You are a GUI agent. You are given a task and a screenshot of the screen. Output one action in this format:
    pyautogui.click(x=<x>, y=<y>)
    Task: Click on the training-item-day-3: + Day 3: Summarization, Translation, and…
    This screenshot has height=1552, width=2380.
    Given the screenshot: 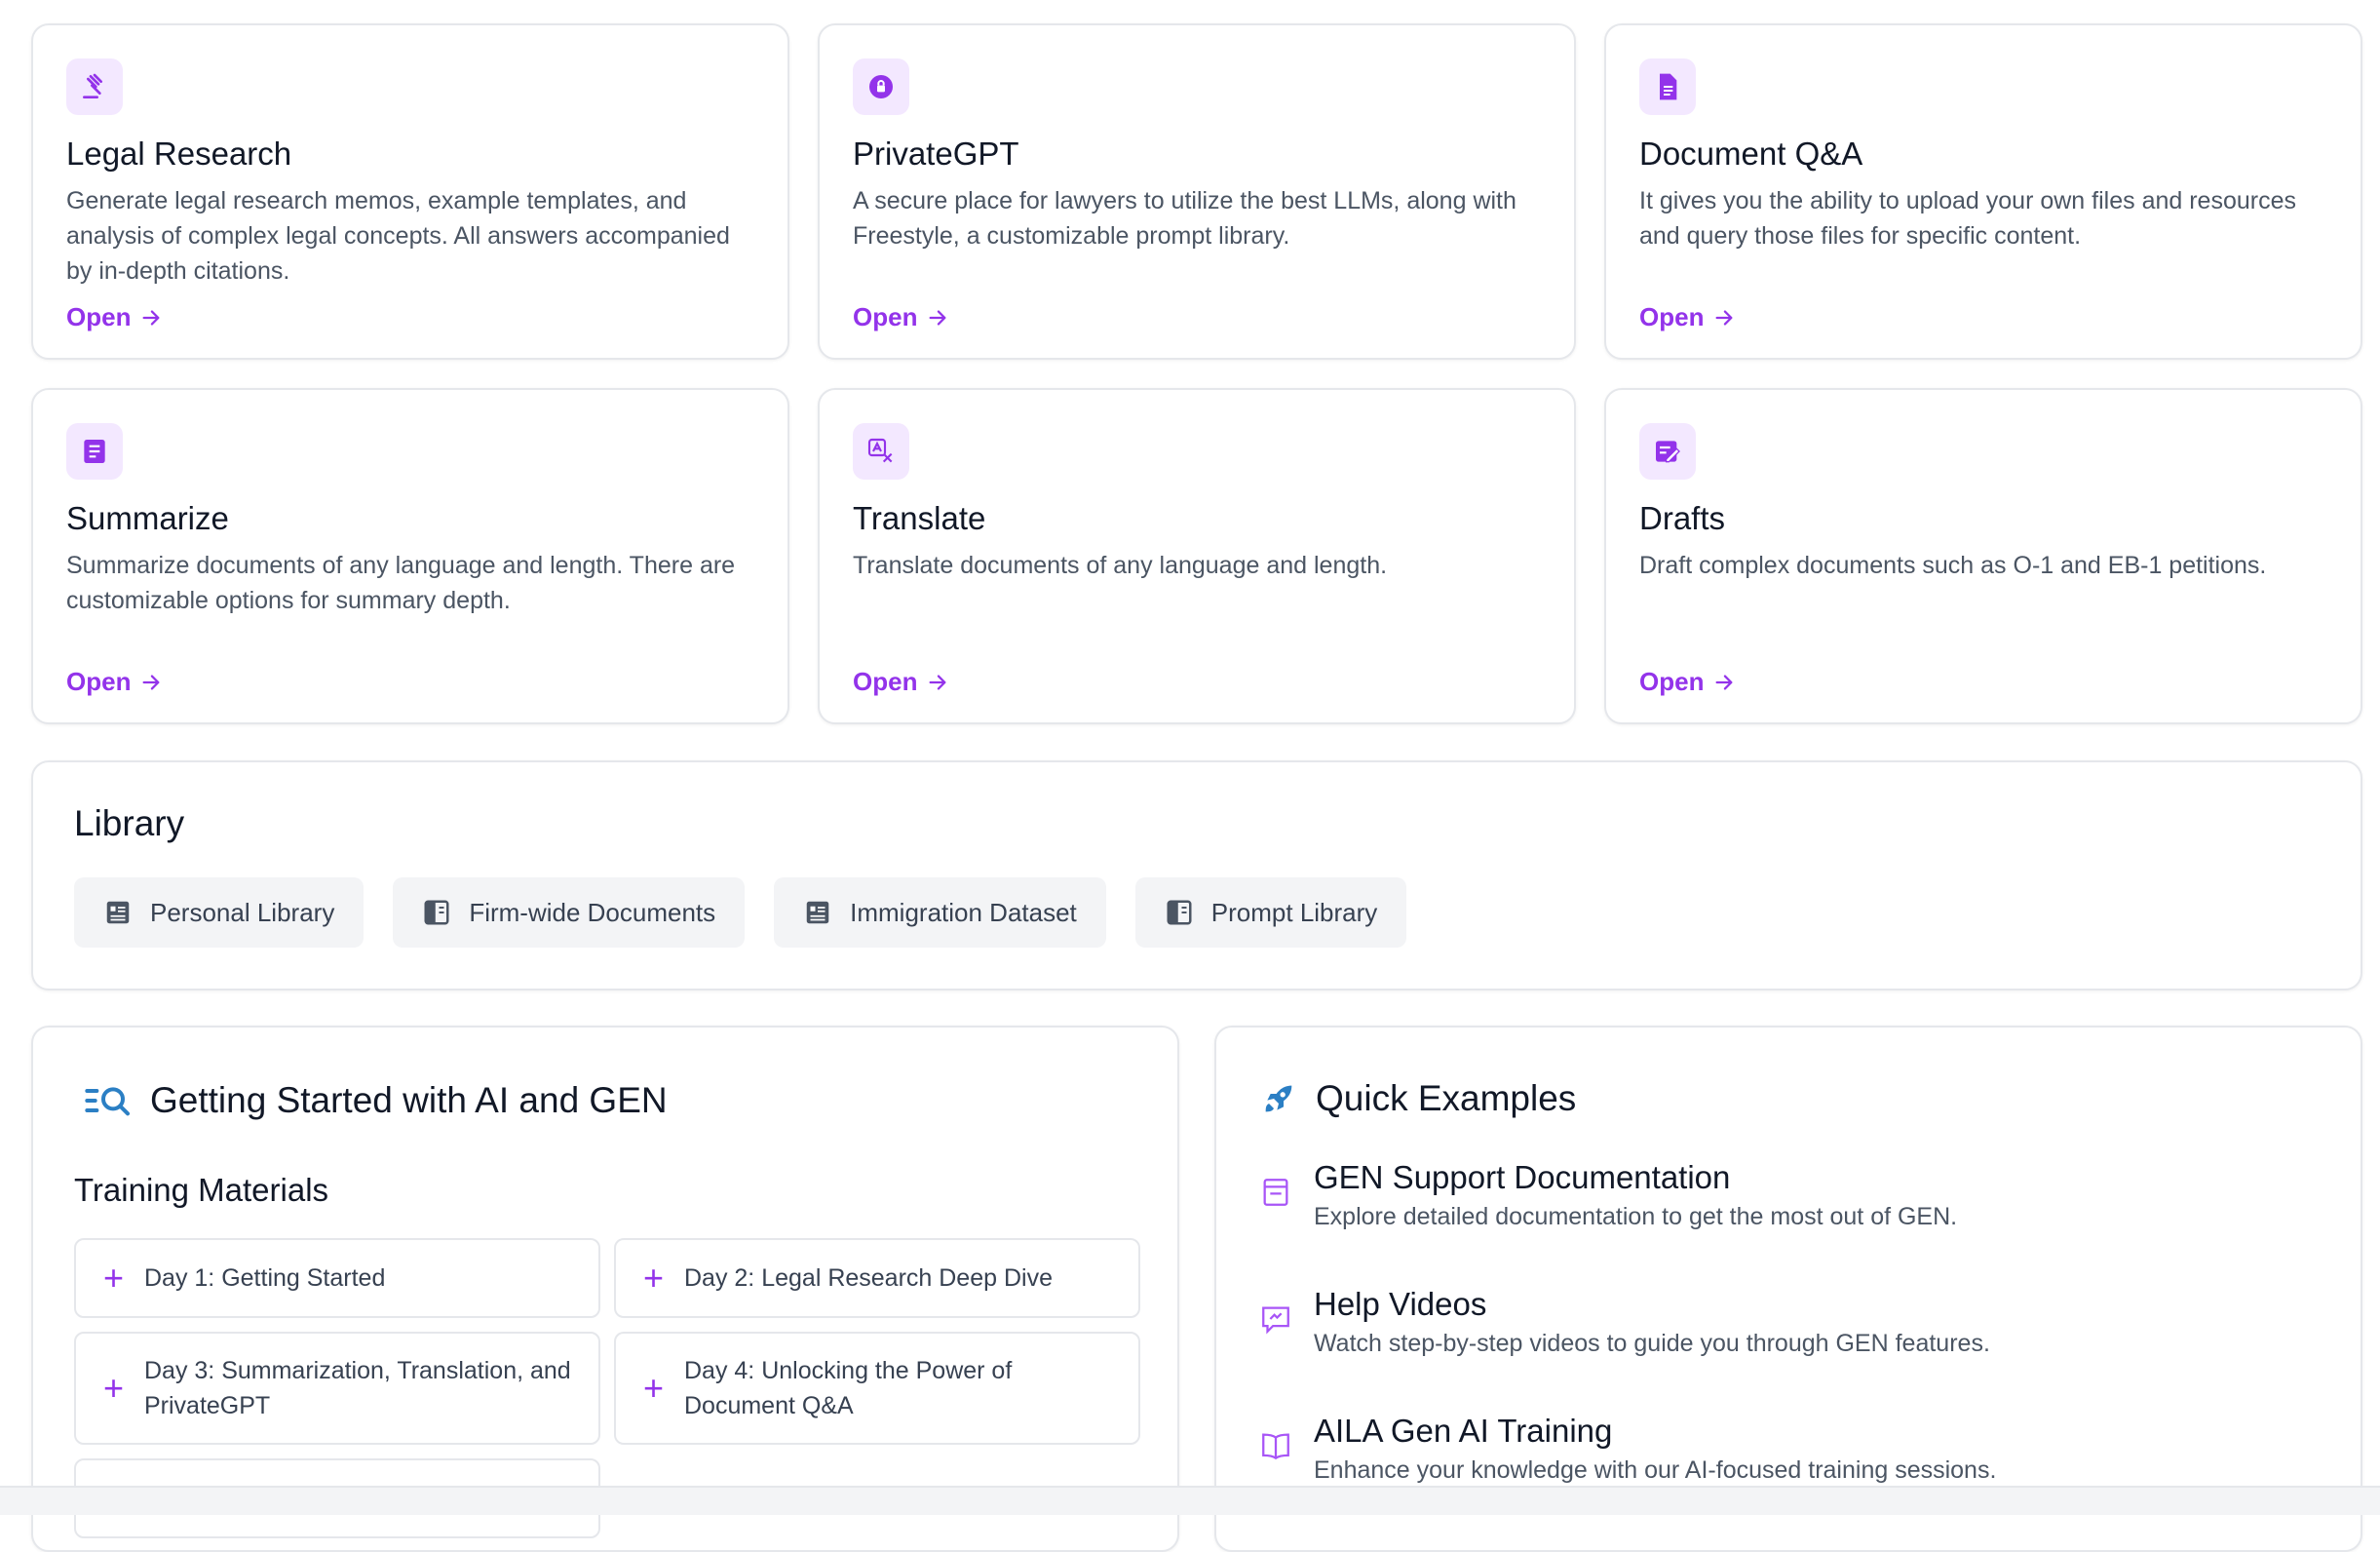 What is the action you would take?
    pyautogui.click(x=337, y=1388)
    